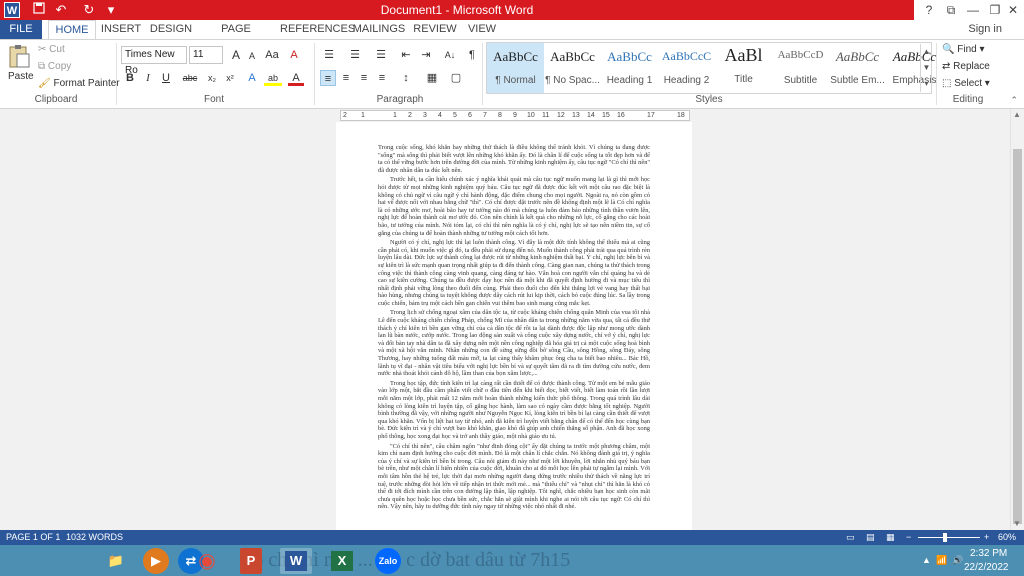 This screenshot has width=1024, height=576. What do you see at coordinates (381, 55) in the screenshot?
I see `multilevel-list-icon: ☰` at bounding box center [381, 55].